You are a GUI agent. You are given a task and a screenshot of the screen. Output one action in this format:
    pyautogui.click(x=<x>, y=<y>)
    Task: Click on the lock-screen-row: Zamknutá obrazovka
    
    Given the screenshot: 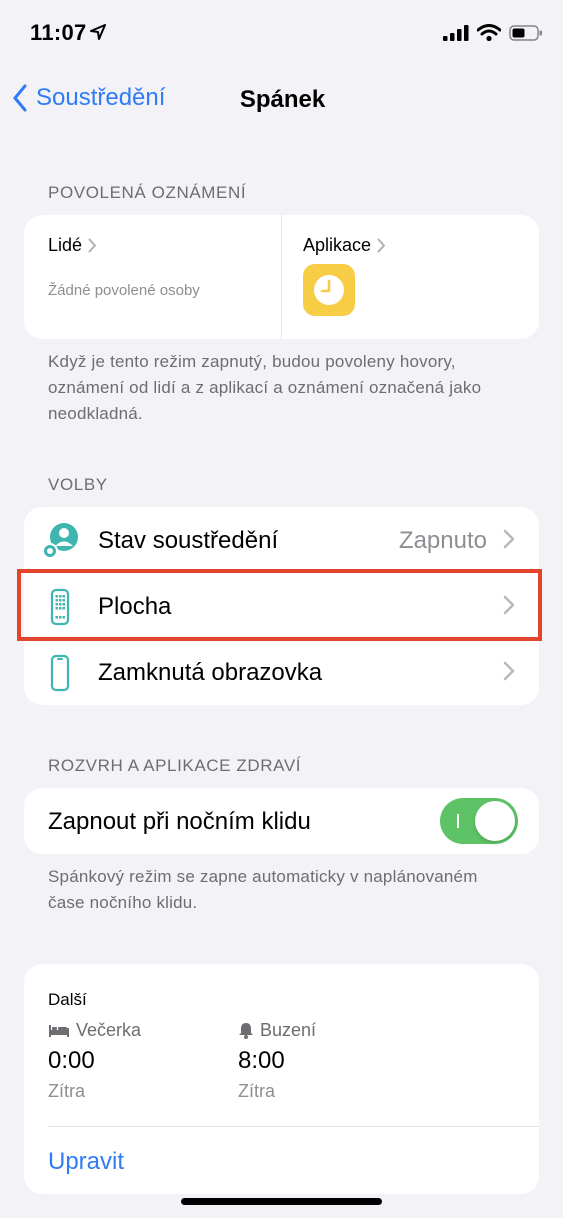 What is the action you would take?
    pyautogui.click(x=281, y=672)
    